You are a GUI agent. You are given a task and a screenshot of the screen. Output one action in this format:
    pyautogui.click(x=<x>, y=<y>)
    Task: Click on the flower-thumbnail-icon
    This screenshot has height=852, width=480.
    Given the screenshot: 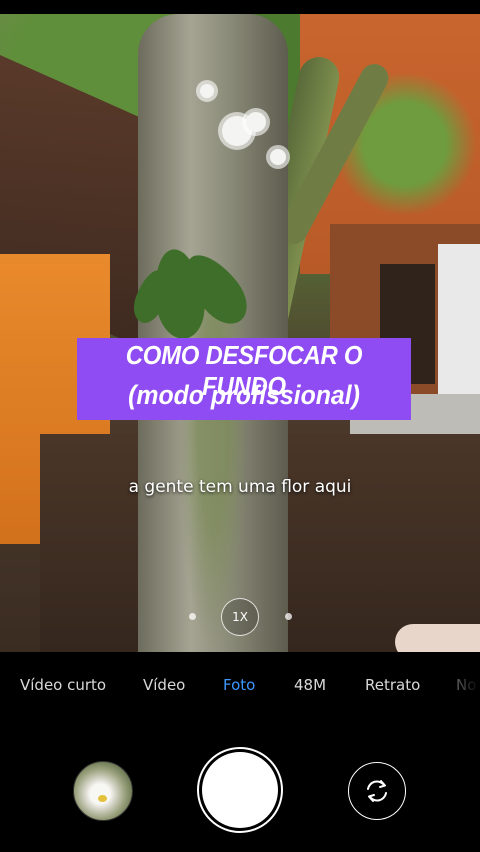 What is the action you would take?
    pyautogui.click(x=102, y=798)
    